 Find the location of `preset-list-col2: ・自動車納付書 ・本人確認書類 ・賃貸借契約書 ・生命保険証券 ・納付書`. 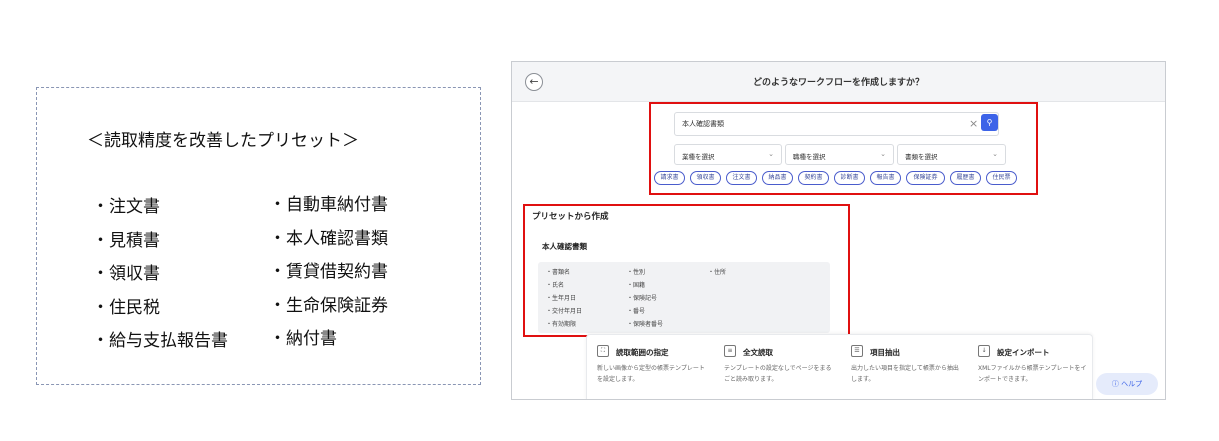

preset-list-col2: ・自動車納付書 ・本人確認書類 ・賃貸借契約書 ・生命保険証券 ・納付書 is located at coordinates (328, 273).